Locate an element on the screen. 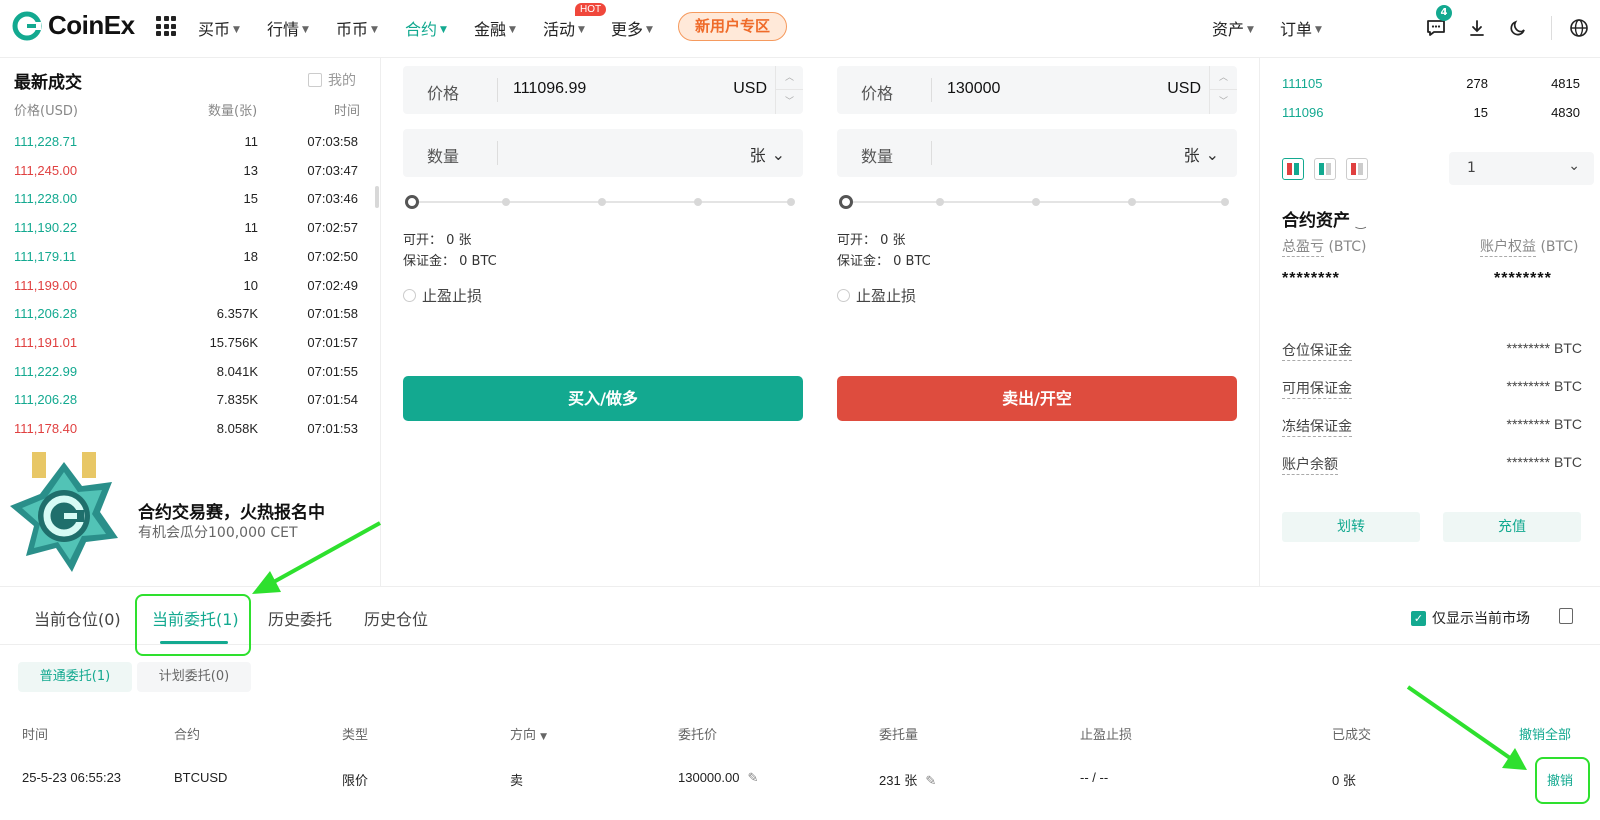 This screenshot has width=1600, height=820. trade-price: 111,199.00 is located at coordinates (45, 285).